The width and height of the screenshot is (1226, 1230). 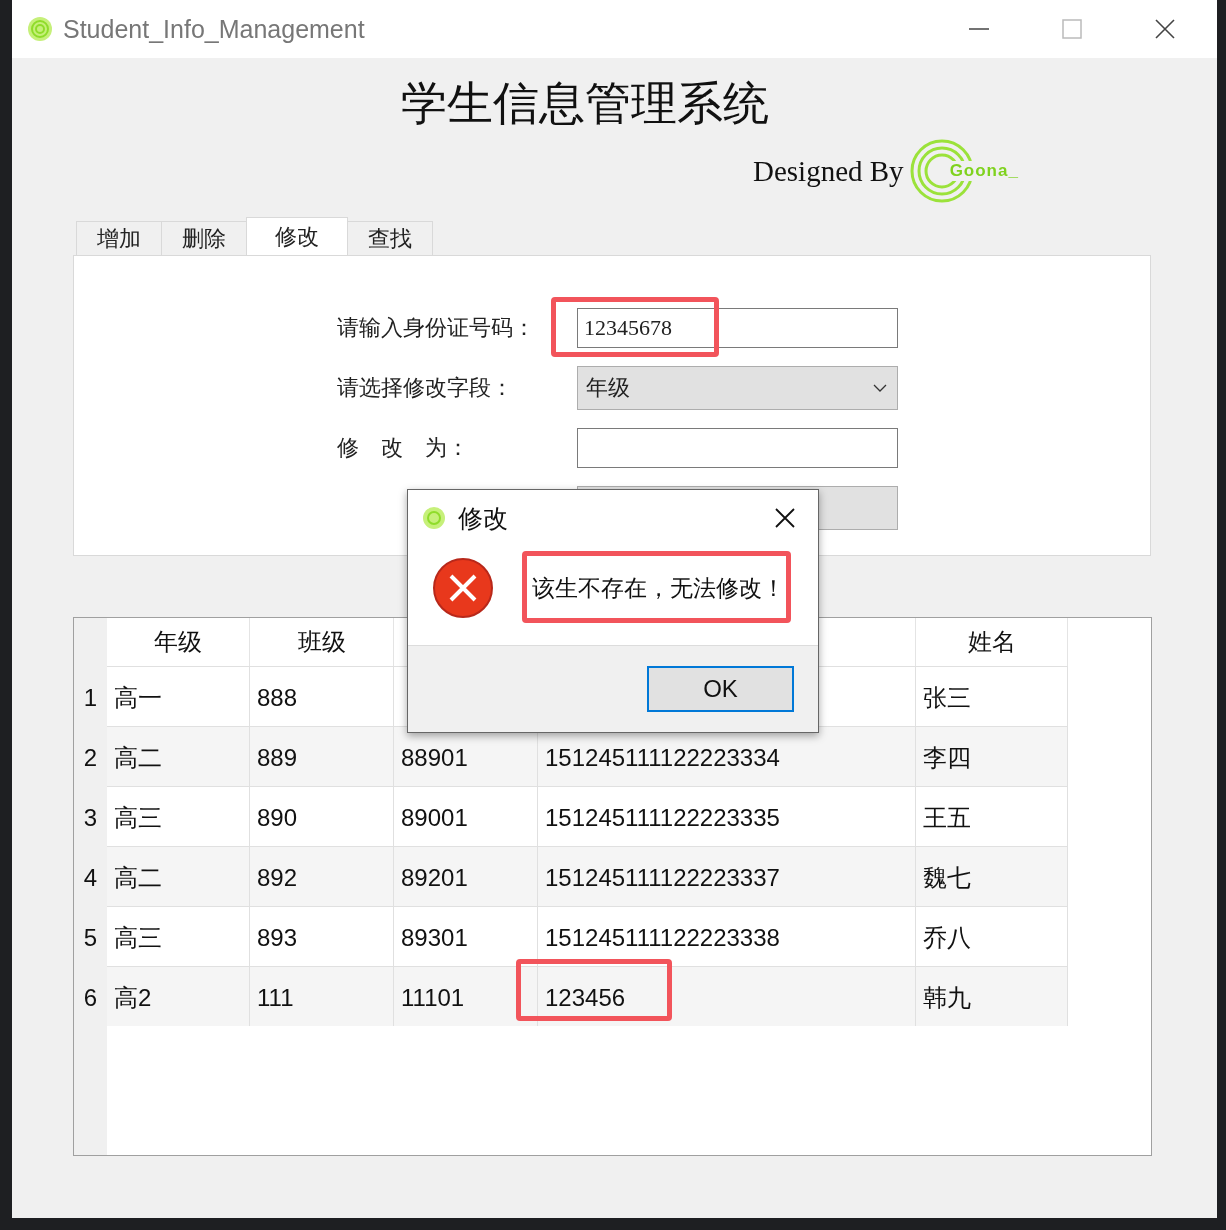 I want to click on dropdown: 年级, so click(x=737, y=388).